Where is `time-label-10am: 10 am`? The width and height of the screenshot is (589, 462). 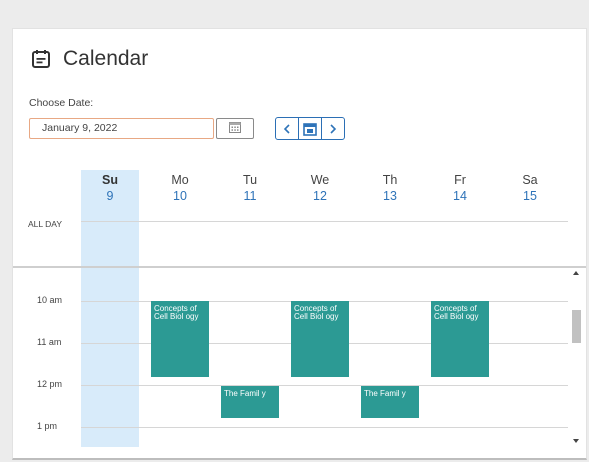 time-label-10am: 10 am is located at coordinates (50, 300).